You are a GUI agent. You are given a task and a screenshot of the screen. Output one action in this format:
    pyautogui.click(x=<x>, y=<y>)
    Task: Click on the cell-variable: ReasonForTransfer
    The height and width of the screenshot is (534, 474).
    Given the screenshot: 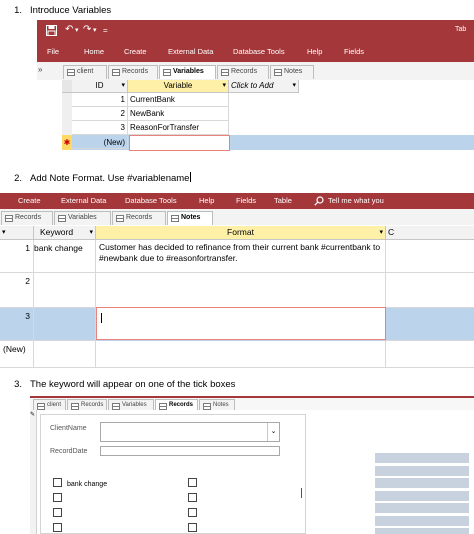 What is the action you would take?
    pyautogui.click(x=178, y=128)
    